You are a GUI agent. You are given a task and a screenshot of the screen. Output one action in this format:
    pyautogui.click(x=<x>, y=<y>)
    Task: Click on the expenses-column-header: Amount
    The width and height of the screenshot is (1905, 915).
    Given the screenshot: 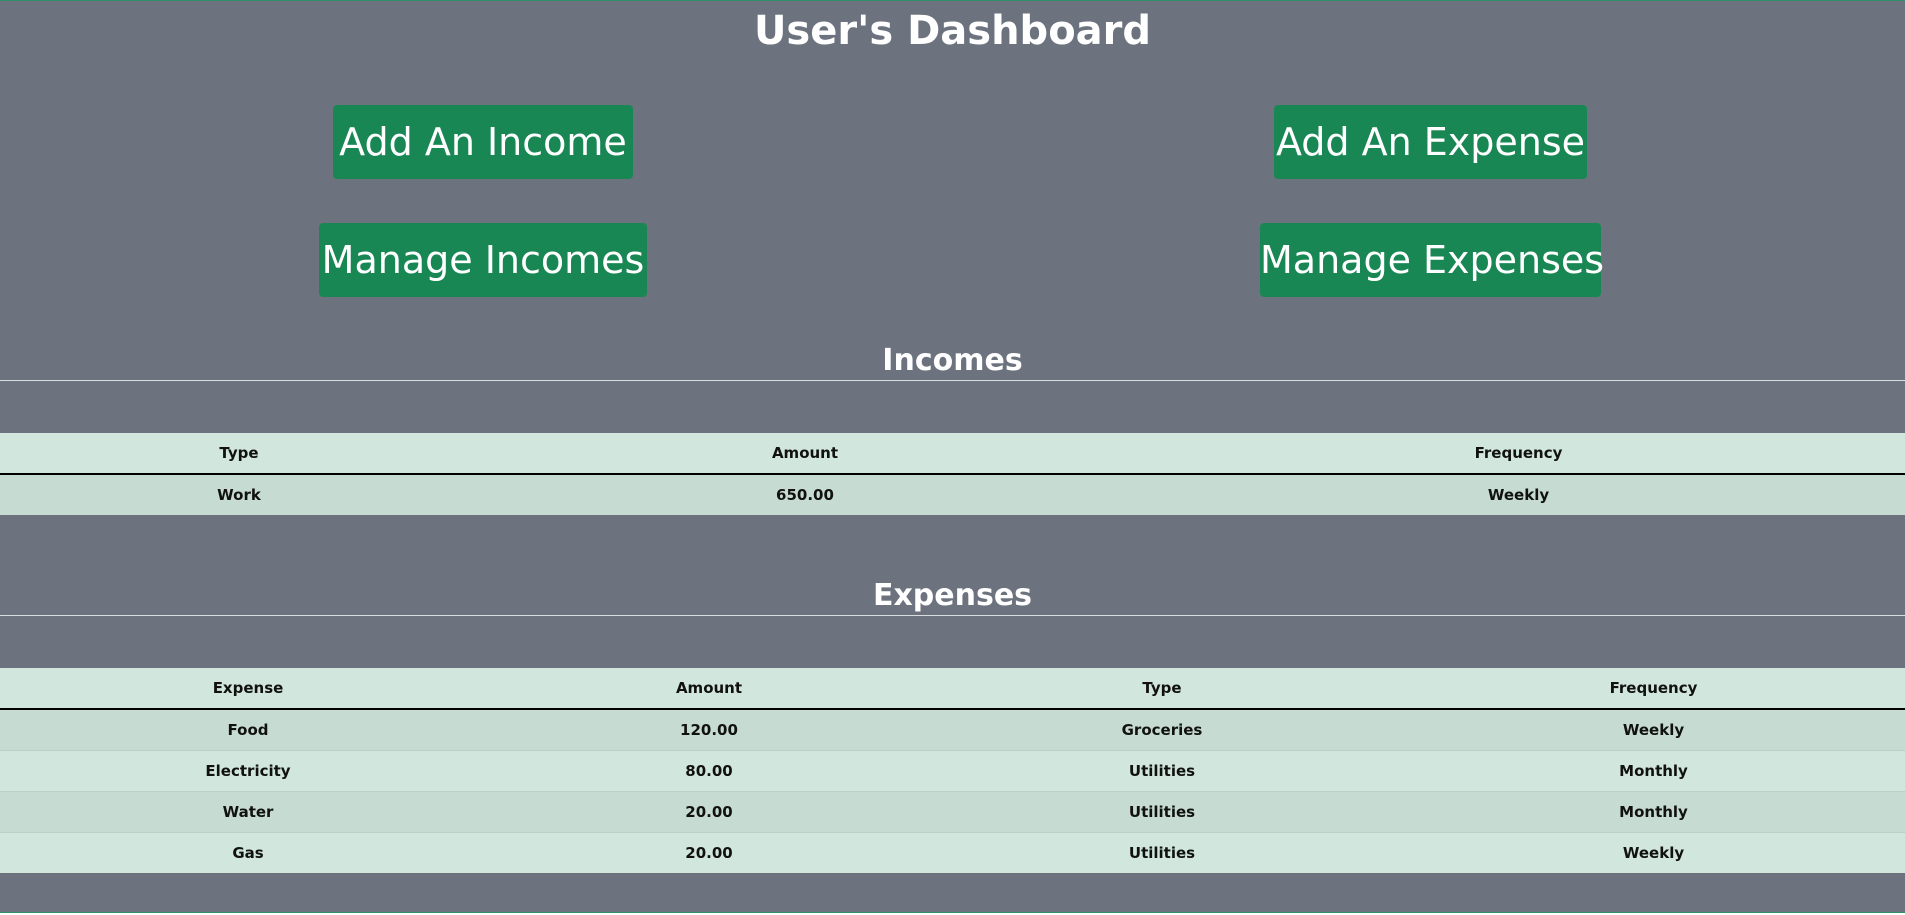 What is the action you would take?
    pyautogui.click(x=709, y=689)
    